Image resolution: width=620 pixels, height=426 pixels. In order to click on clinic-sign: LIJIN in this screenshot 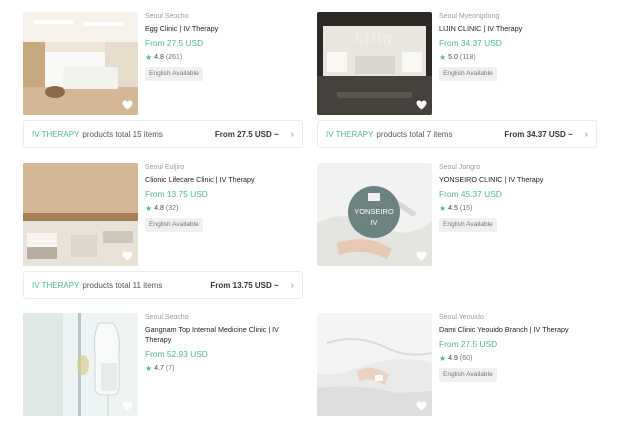, I will do `click(374, 38)`.